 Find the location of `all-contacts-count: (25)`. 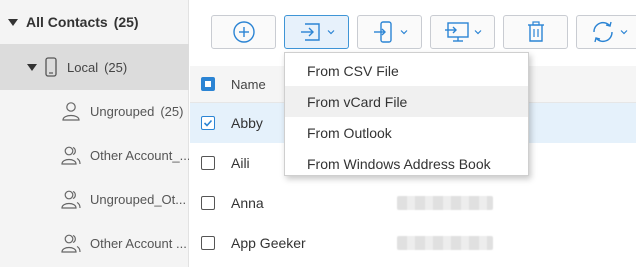

all-contacts-count: (25) is located at coordinates (126, 22).